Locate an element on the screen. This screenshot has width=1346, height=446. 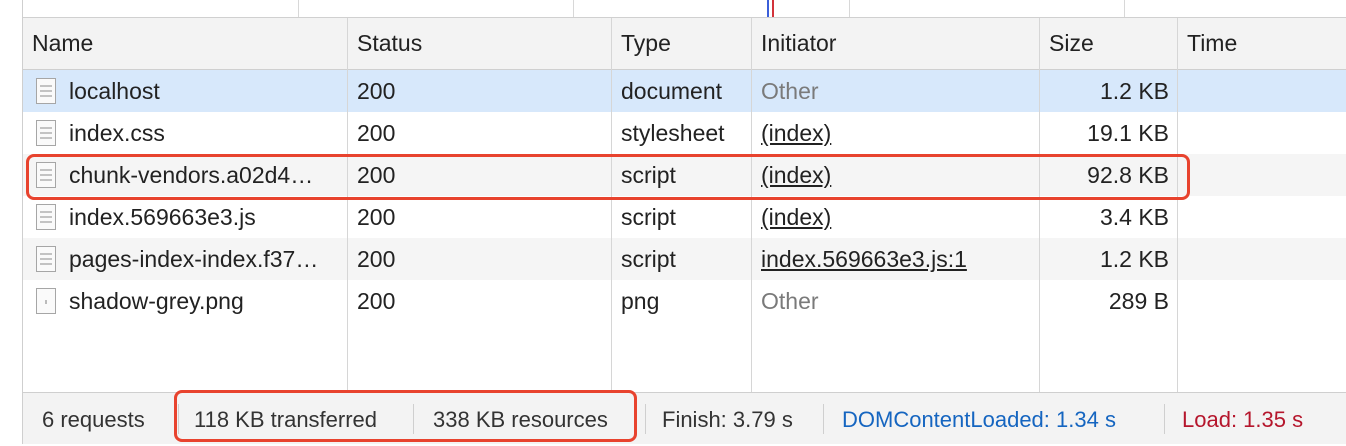
column-header-time: Time is located at coordinates (1212, 43).